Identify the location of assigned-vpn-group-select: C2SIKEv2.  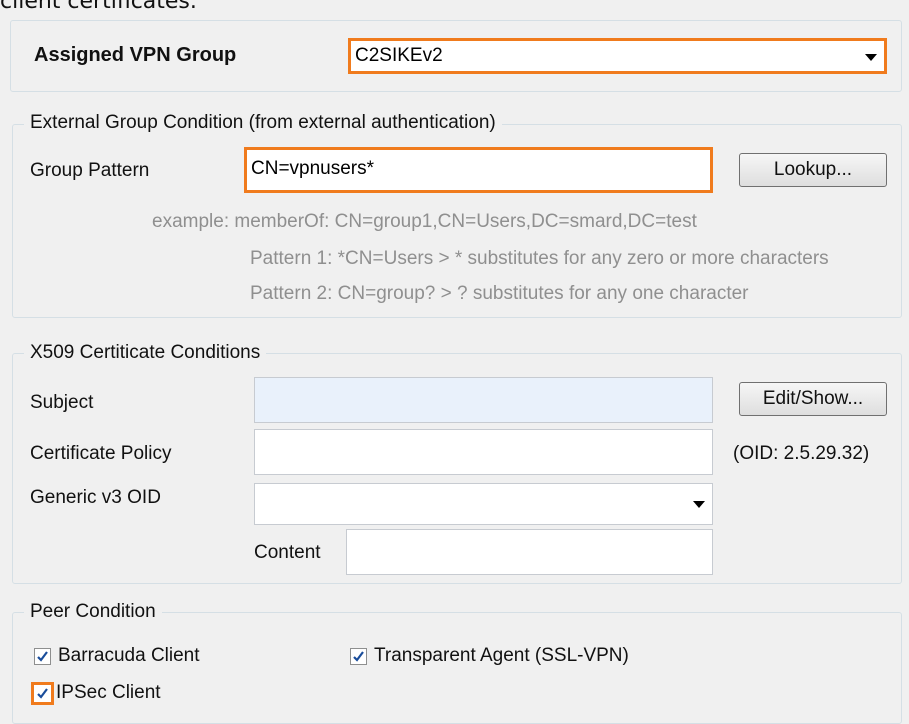
(617, 56).